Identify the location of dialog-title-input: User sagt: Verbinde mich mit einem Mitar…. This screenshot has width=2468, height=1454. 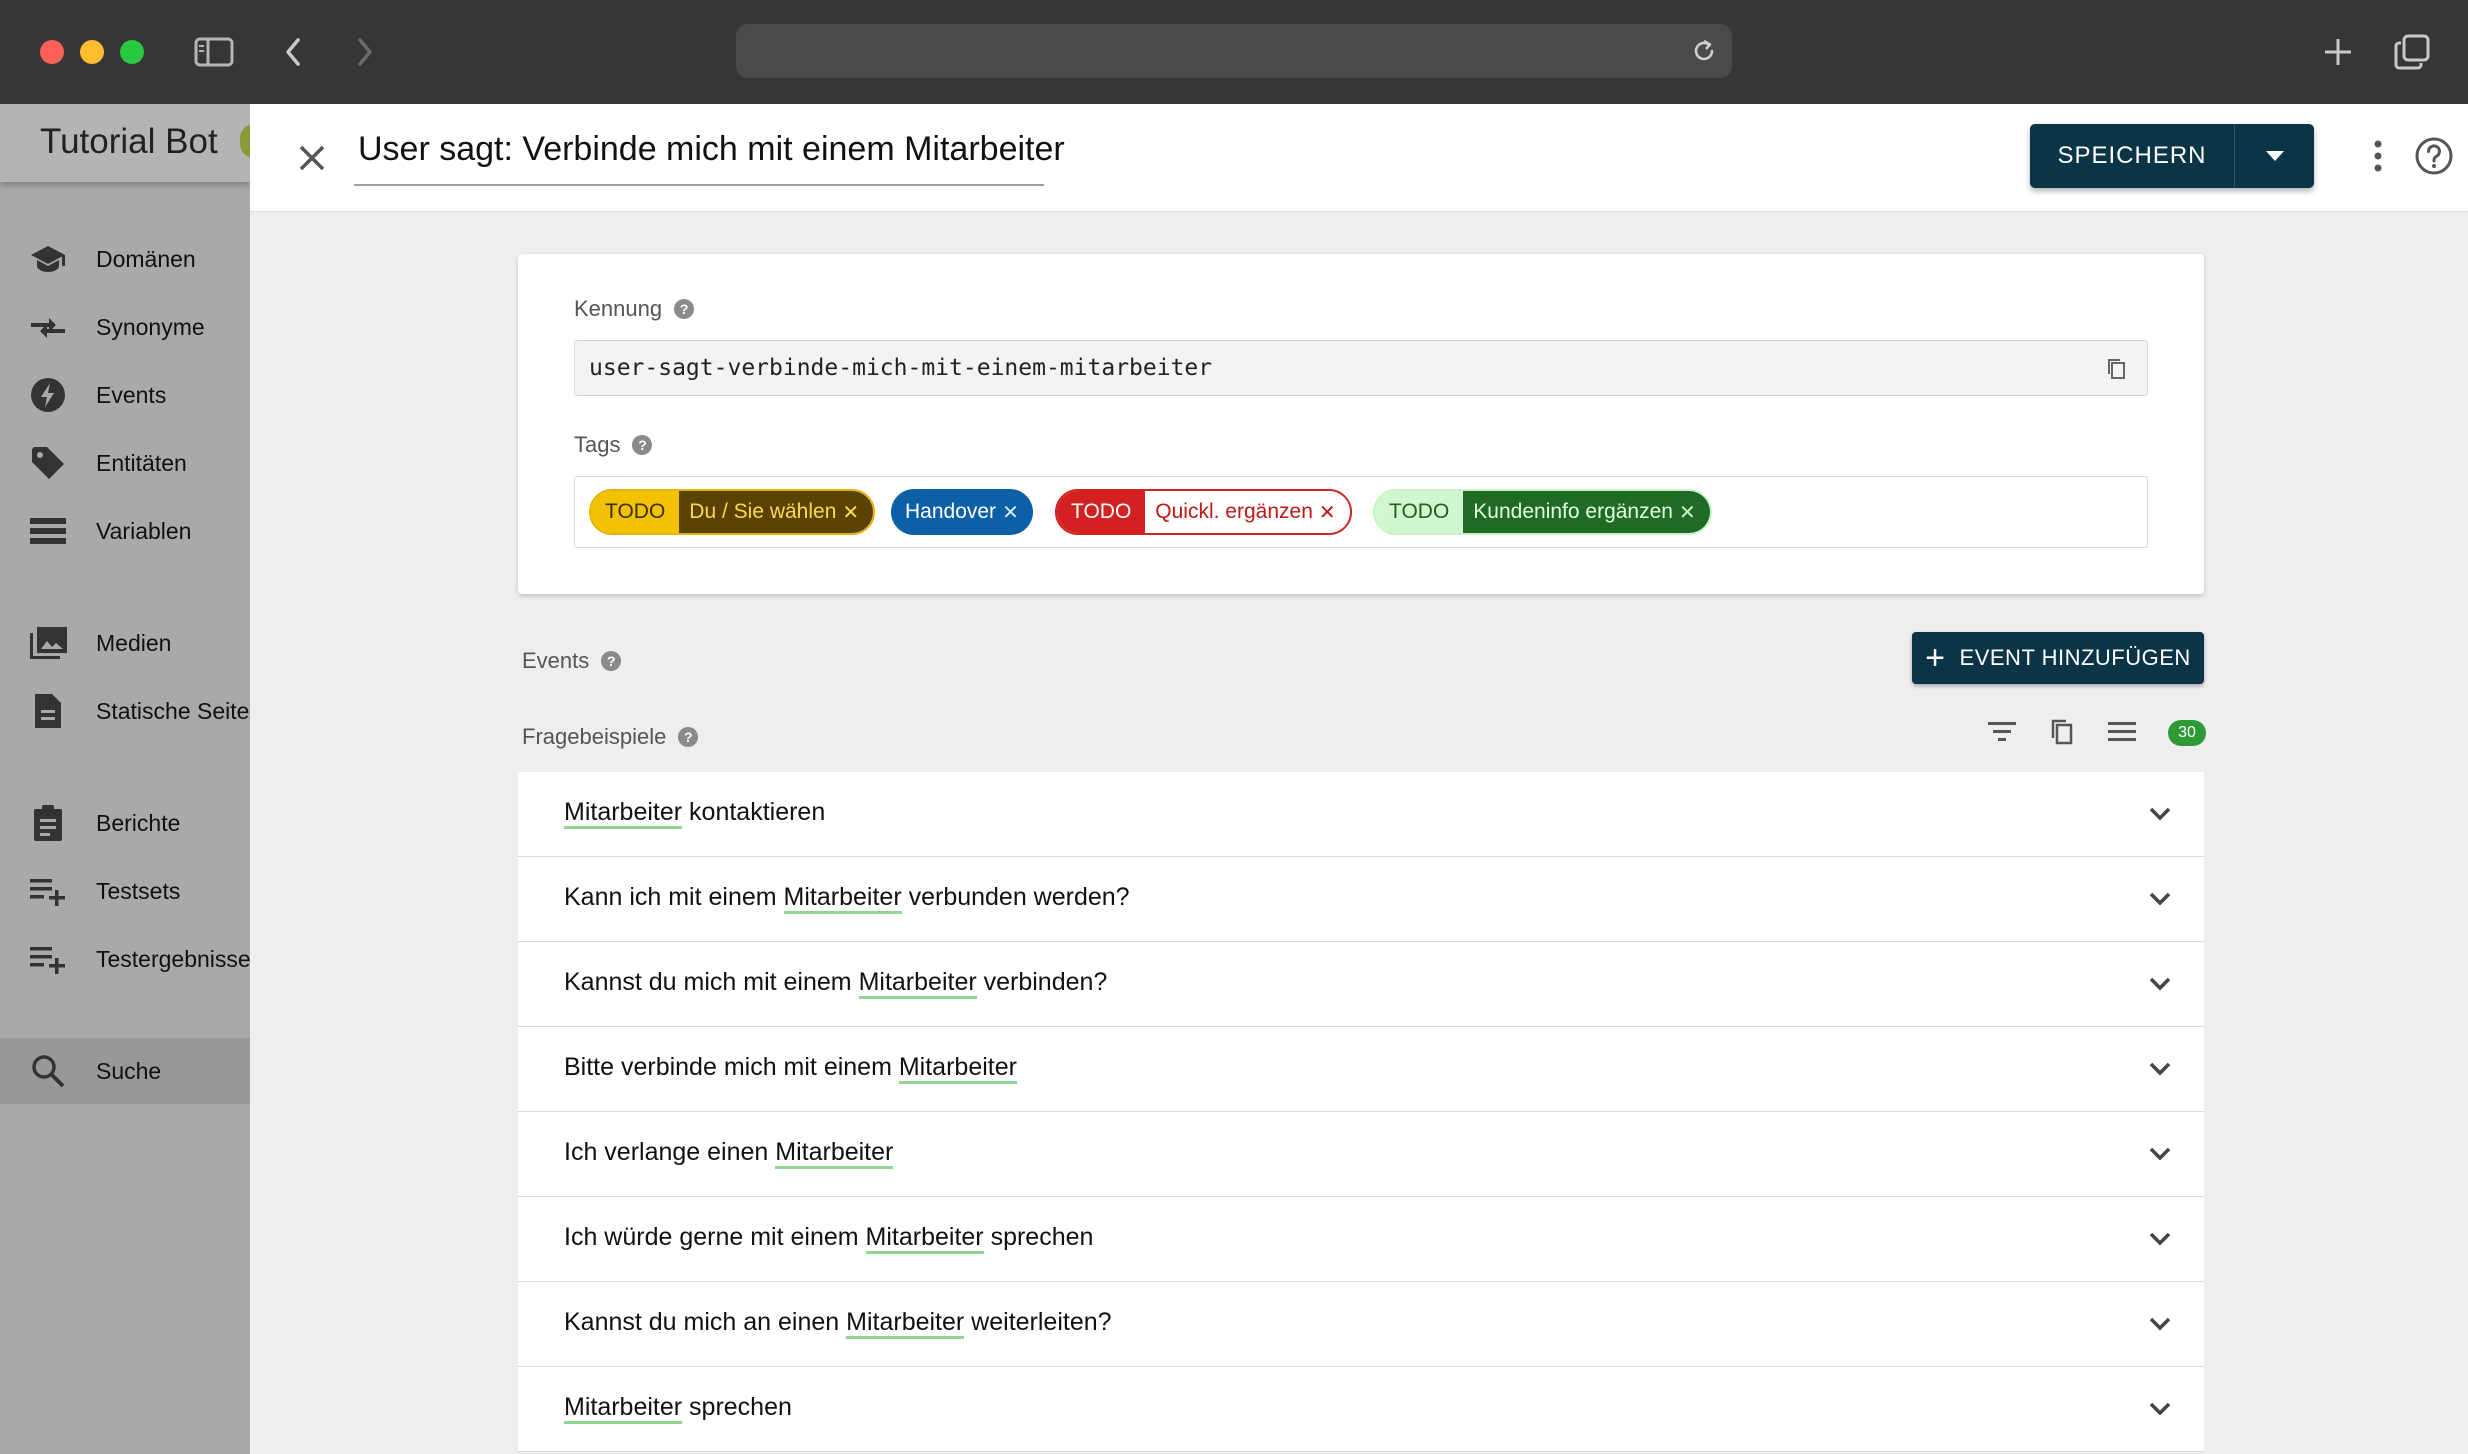
(709, 158).